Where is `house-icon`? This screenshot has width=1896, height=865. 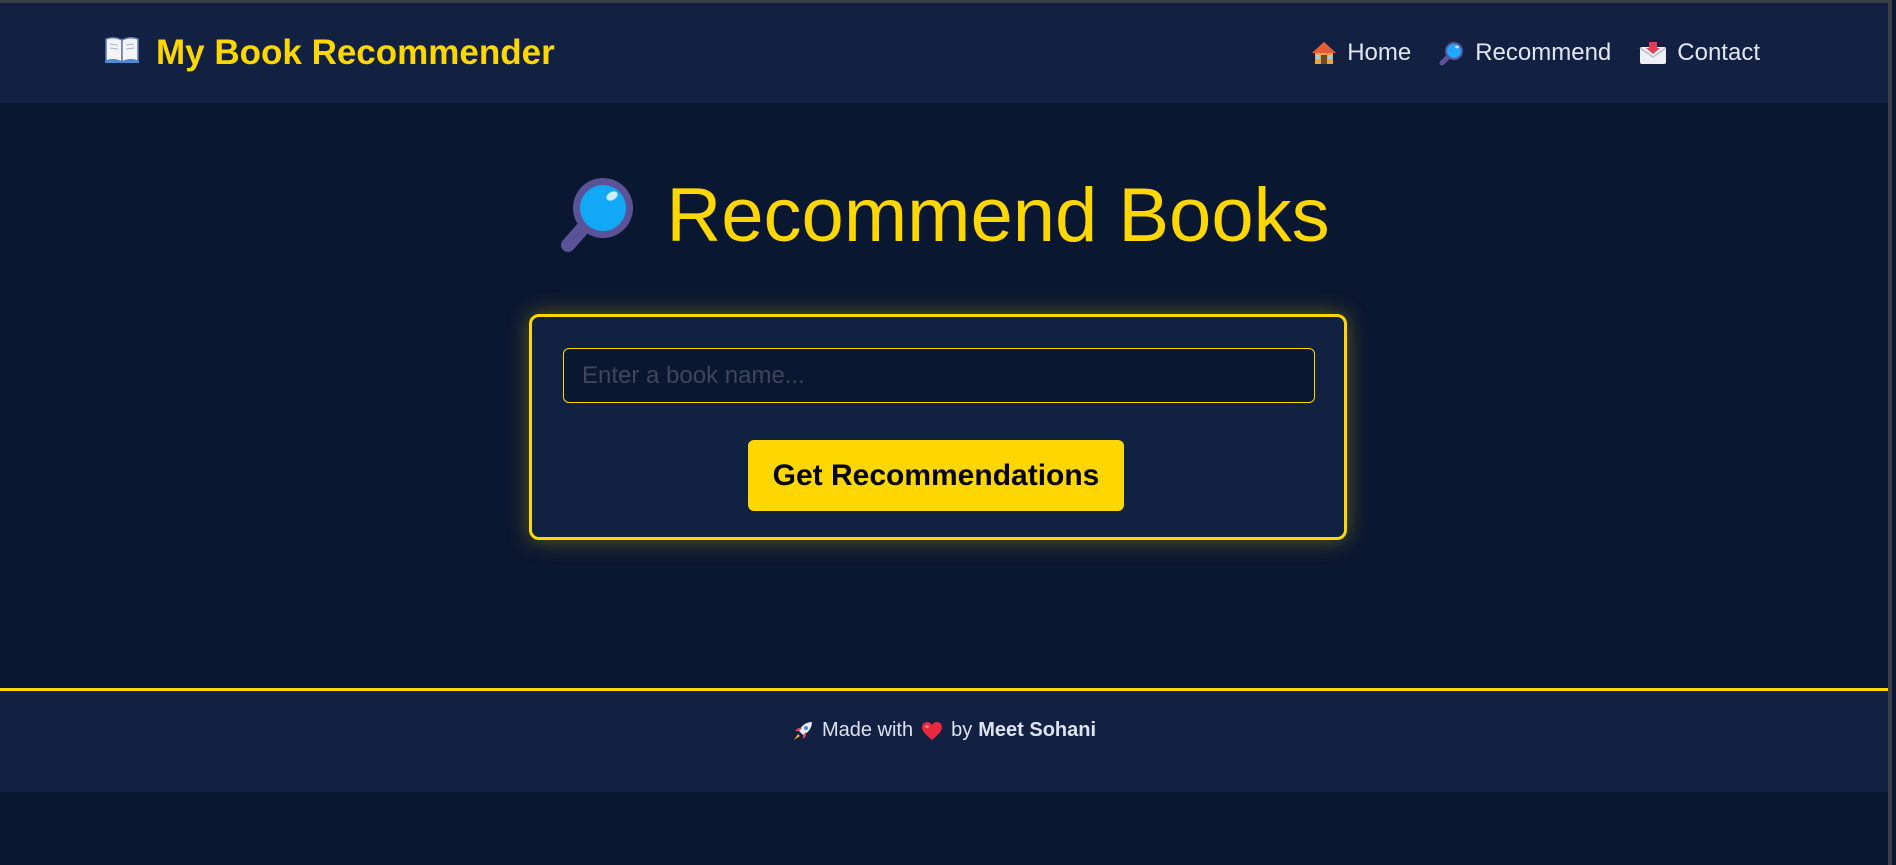
house-icon is located at coordinates (1324, 53).